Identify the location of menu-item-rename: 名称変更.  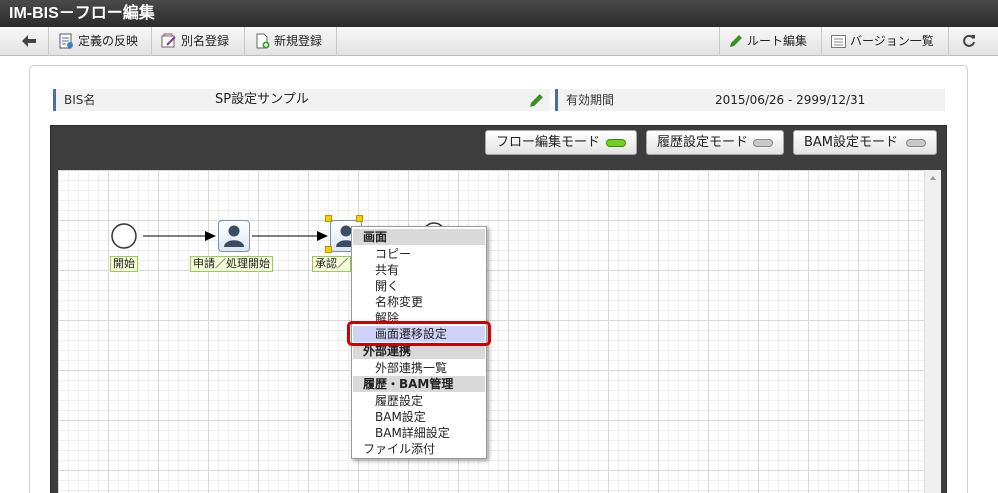
(419, 302).